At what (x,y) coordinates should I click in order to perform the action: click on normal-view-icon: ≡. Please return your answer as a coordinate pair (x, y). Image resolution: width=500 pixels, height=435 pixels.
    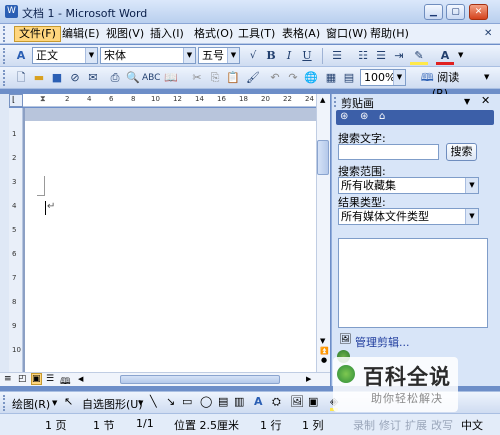
    Looking at the image, I should click on (8, 379).